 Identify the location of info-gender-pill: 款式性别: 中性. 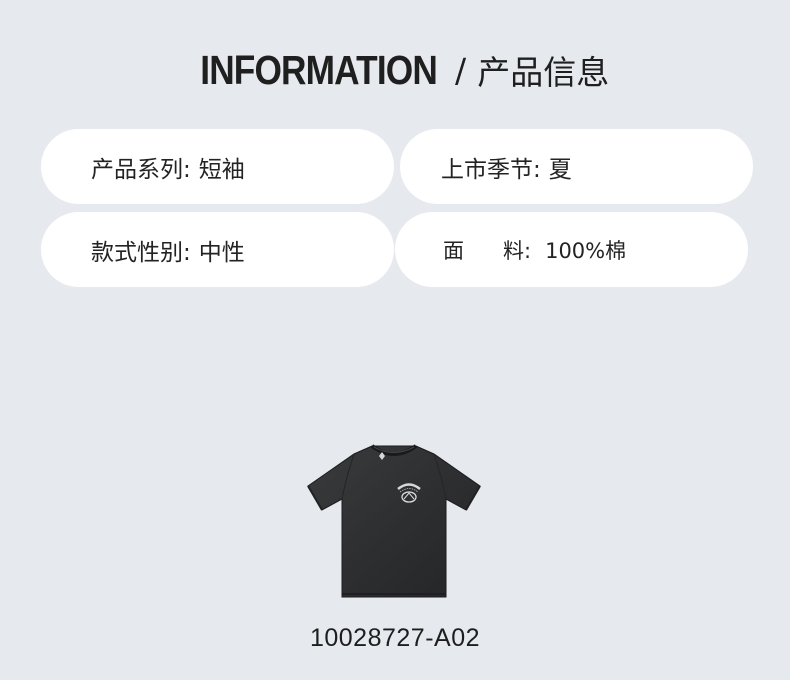
(217, 249).